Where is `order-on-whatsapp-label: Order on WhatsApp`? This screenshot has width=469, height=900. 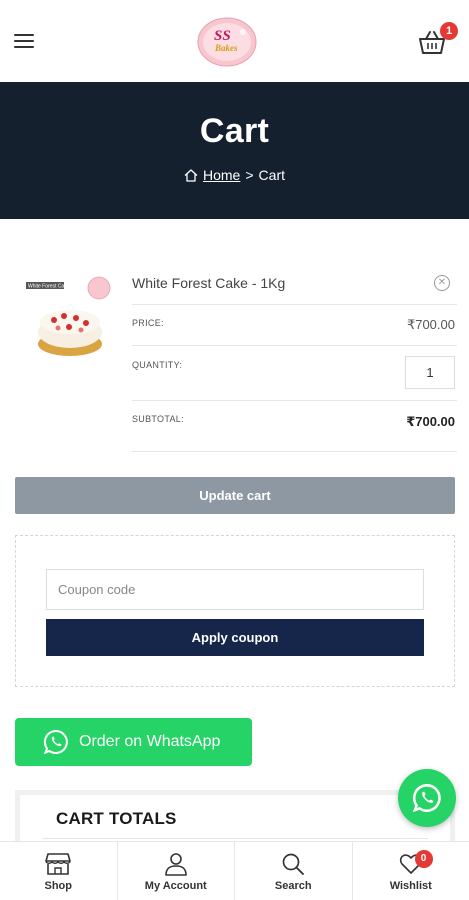 order-on-whatsapp-label: Order on WhatsApp is located at coordinates (150, 741).